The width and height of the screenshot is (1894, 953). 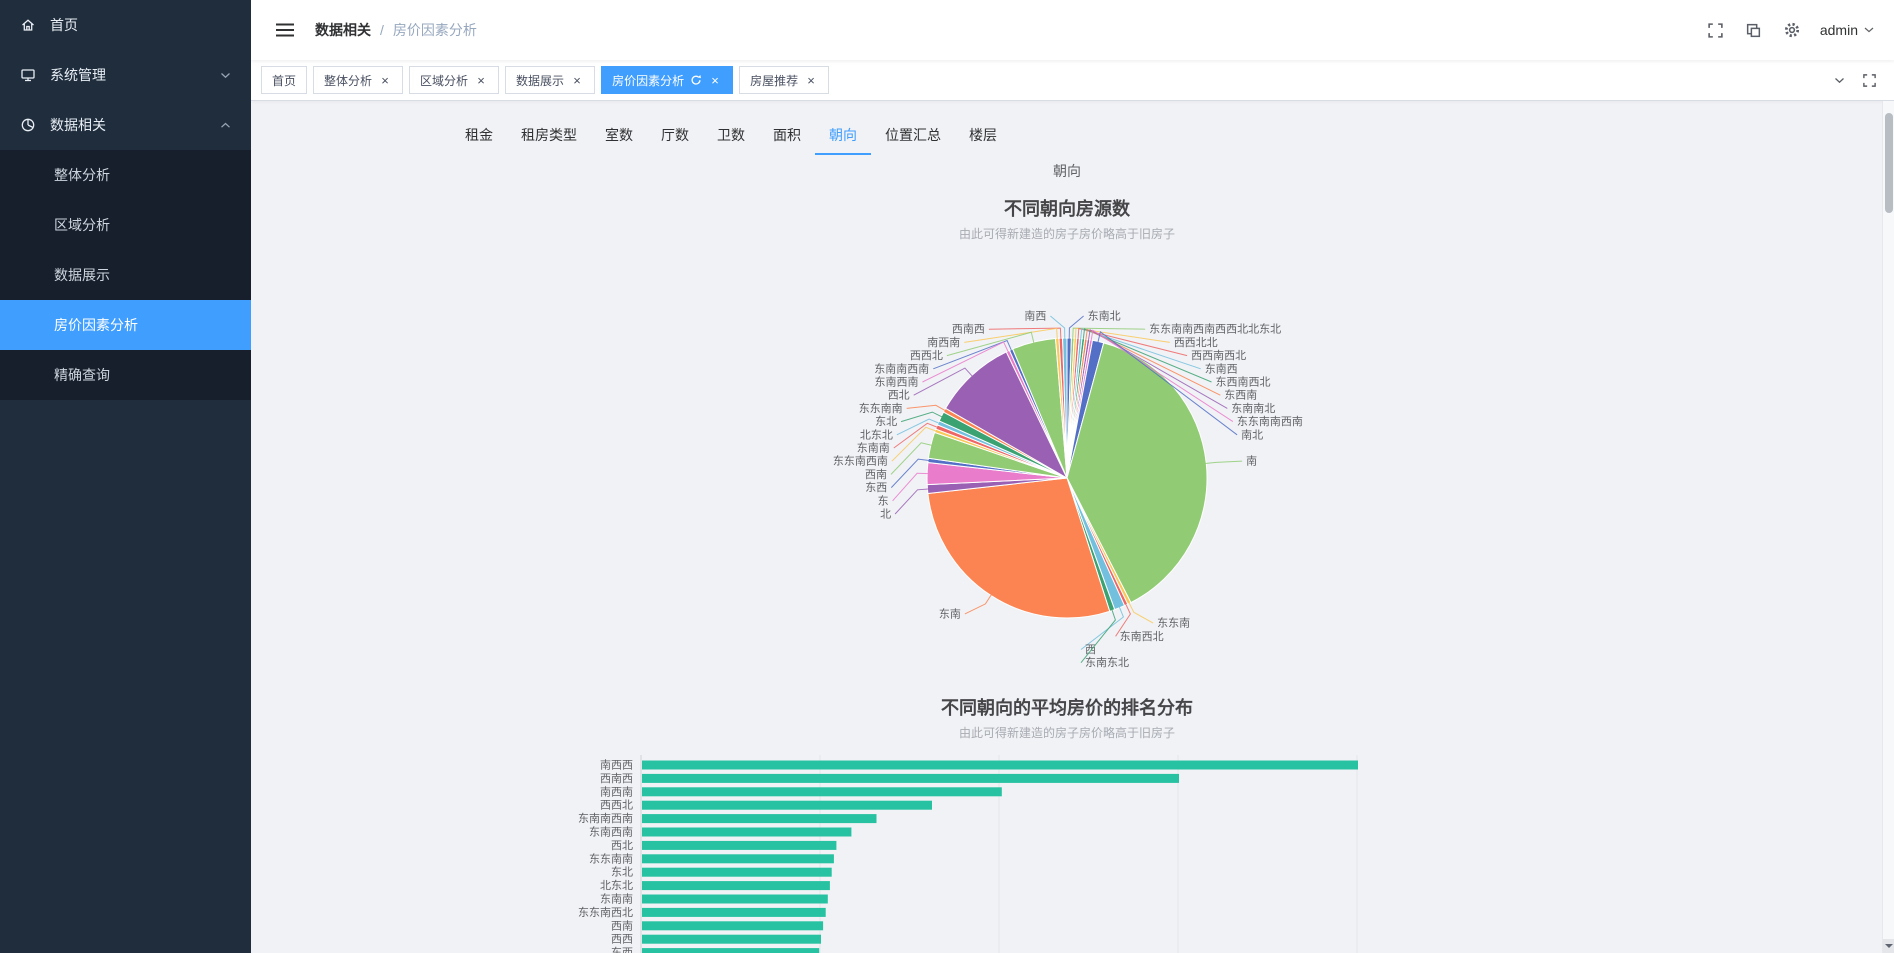 I want to click on tag-label: 房屋推荐, so click(x=774, y=80).